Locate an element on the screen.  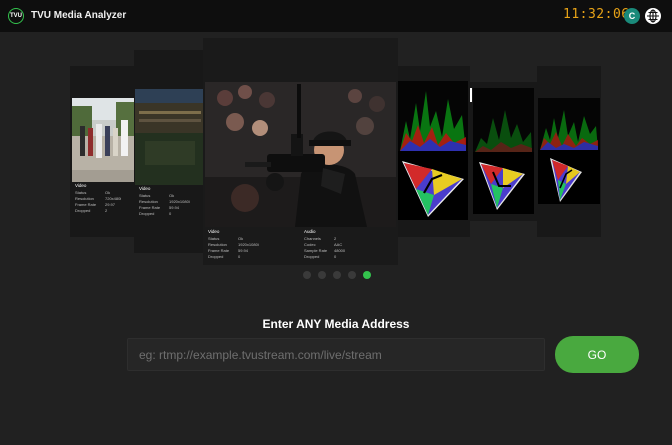
panel-2-header: Video is located at coordinates (145, 188).